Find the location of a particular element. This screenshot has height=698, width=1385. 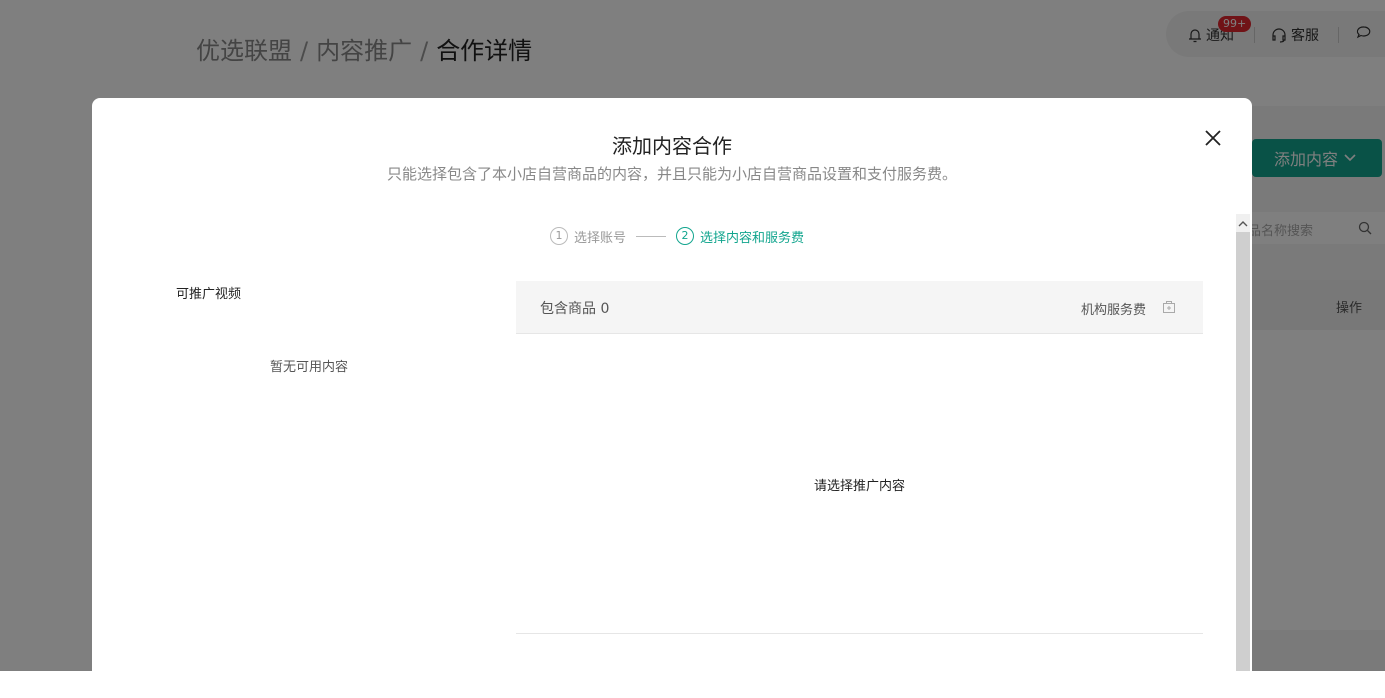

product-count-label: 包含商品 0 is located at coordinates (575, 309).